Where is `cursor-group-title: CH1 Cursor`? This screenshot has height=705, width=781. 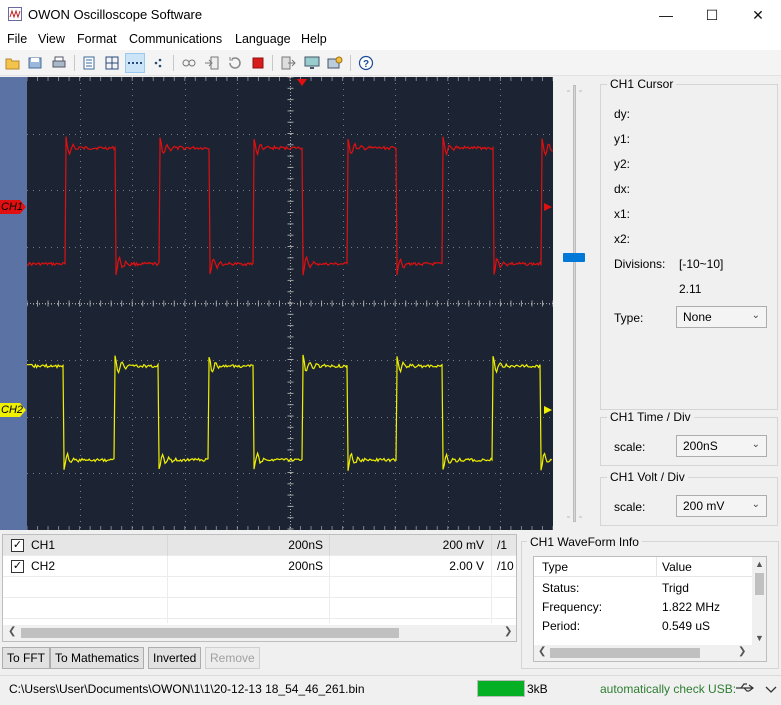 cursor-group-title: CH1 Cursor is located at coordinates (642, 84).